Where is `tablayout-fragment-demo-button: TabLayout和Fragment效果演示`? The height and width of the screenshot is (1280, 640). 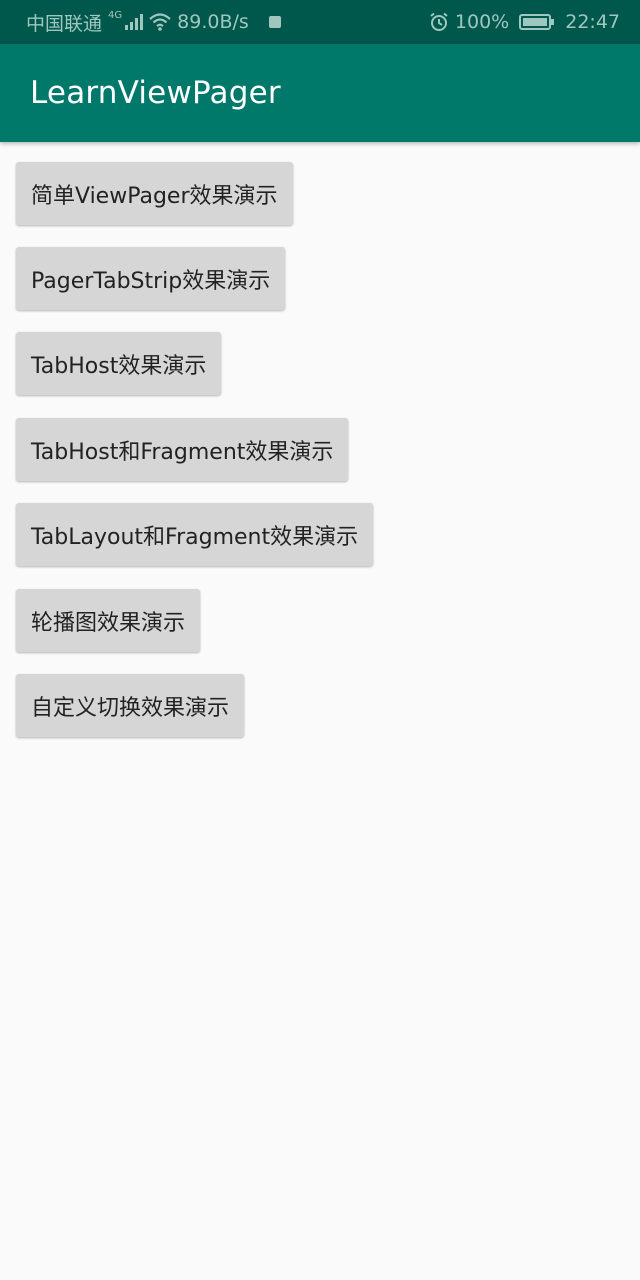
tablayout-fragment-demo-button: TabLayout和Fragment效果演示 is located at coordinates (195, 534).